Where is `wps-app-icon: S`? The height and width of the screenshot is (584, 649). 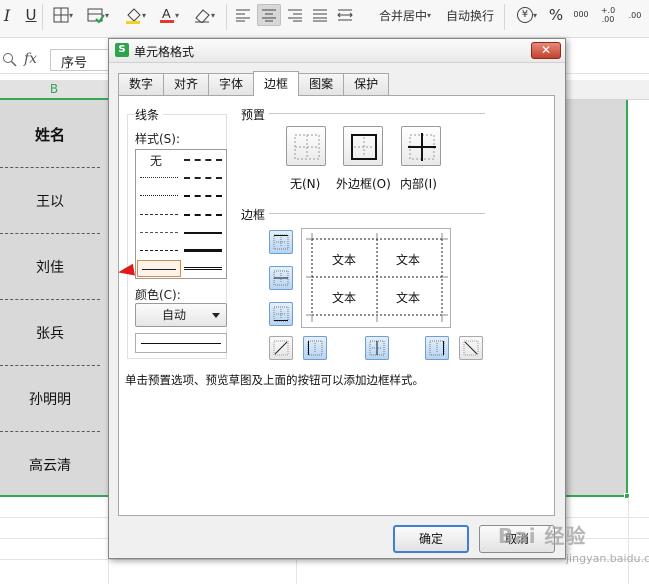
wps-app-icon: S is located at coordinates (122, 50).